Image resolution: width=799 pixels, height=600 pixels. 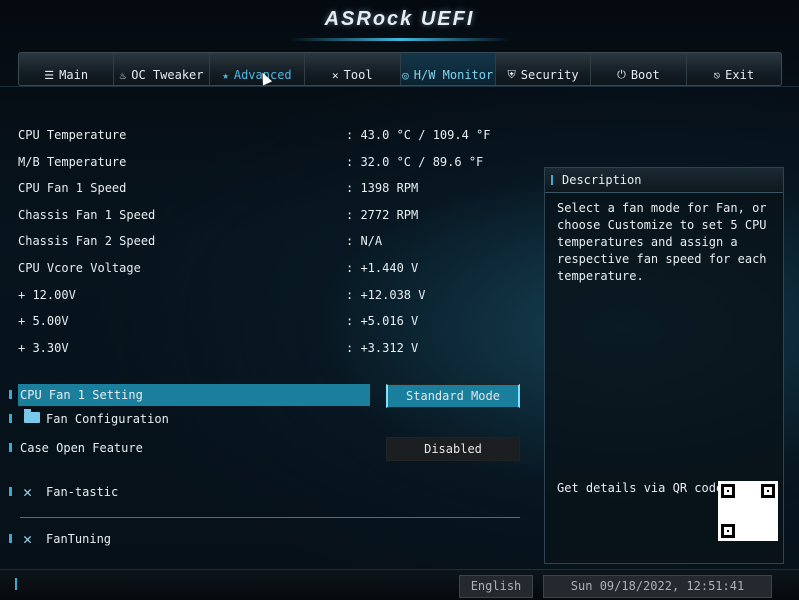 I want to click on hw-value: : +3.312 V, so click(x=382, y=347).